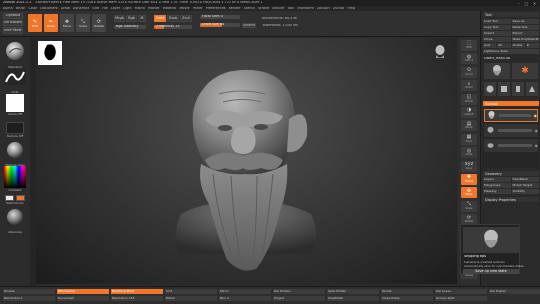 This screenshot has width=540, height=304. Describe the element at coordinates (532, 45) in the screenshot. I see `goz-r-button: R` at that location.